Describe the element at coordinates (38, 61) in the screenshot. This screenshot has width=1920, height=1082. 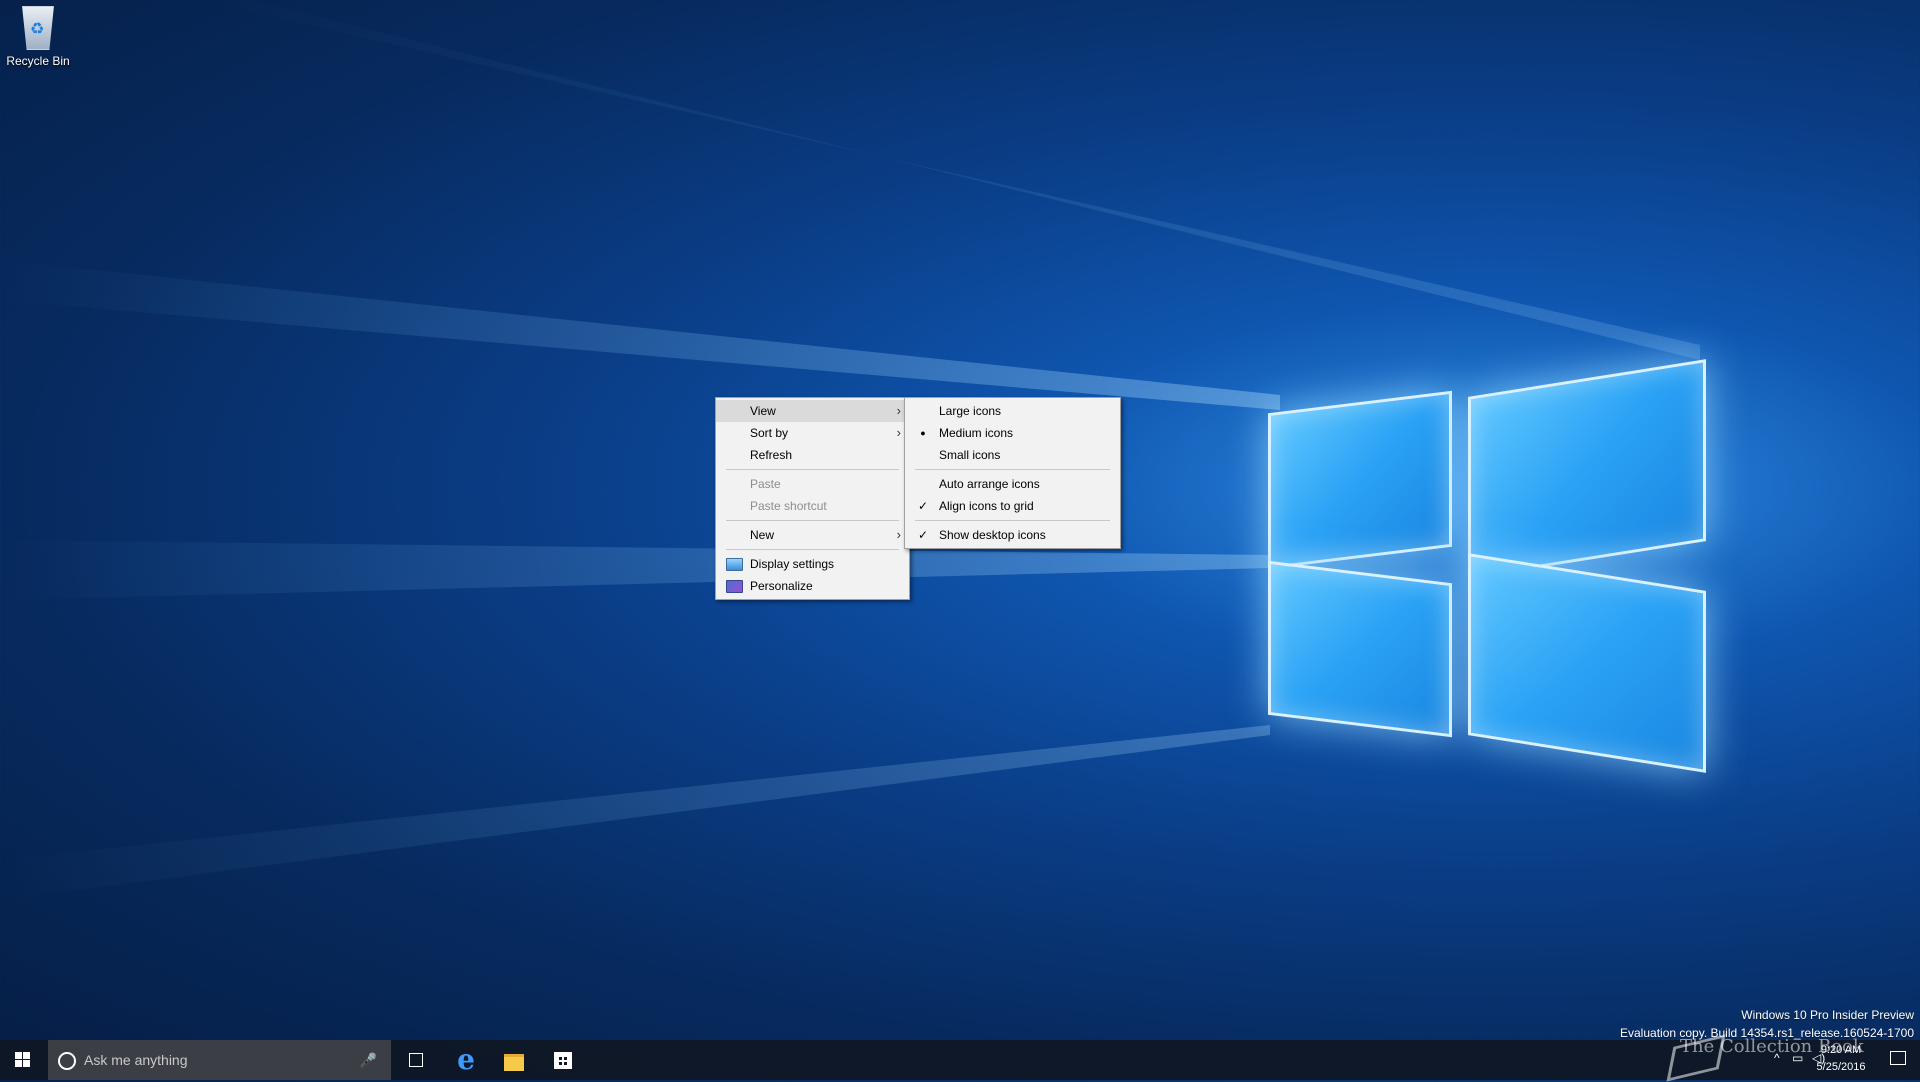
I see `recycle-bin-label: Recycle Bin` at that location.